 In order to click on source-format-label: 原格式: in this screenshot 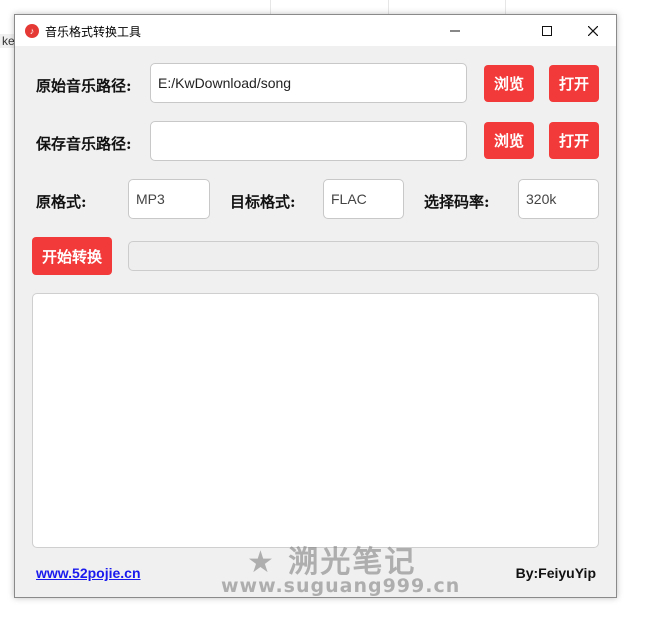, I will do `click(61, 202)`.